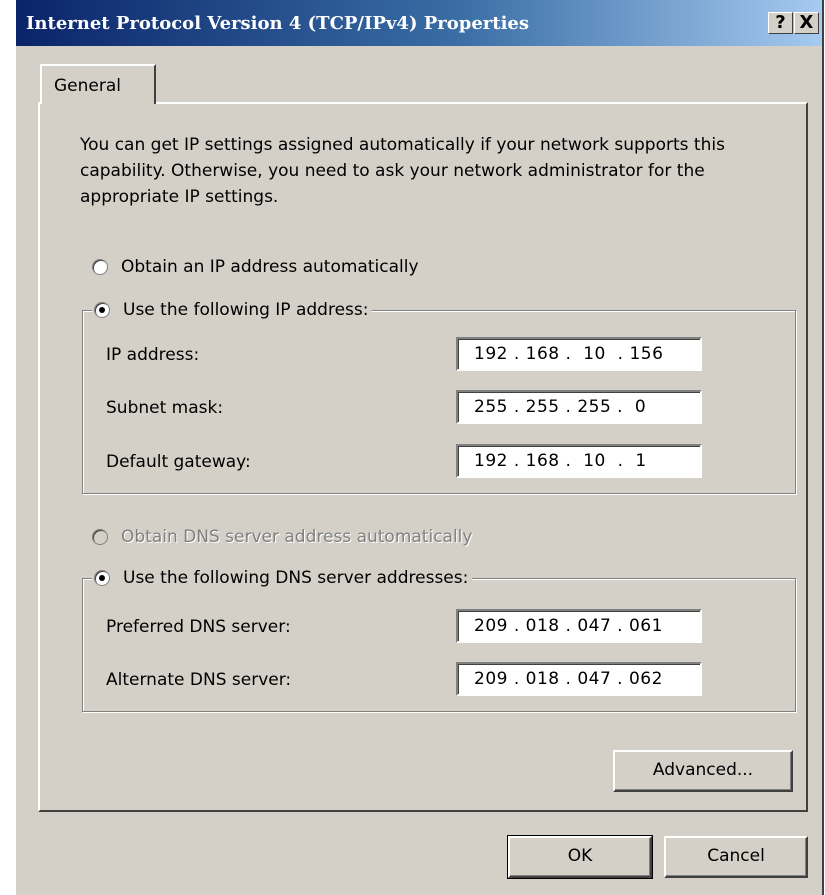 This screenshot has height=895, width=825. I want to click on preferred-dns-label: Preferred DNS server:, so click(198, 627).